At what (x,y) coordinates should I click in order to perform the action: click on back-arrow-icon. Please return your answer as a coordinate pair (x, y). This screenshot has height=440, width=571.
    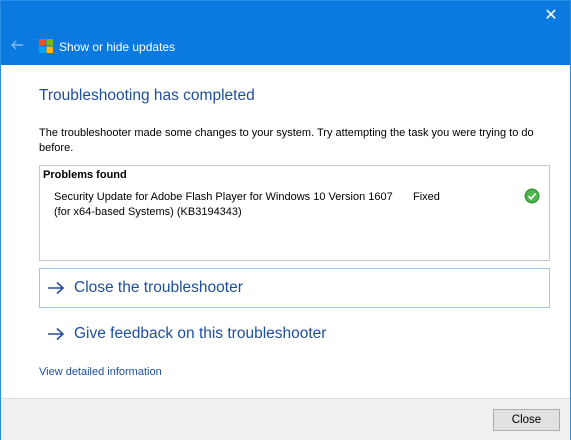
    Looking at the image, I should click on (17, 45).